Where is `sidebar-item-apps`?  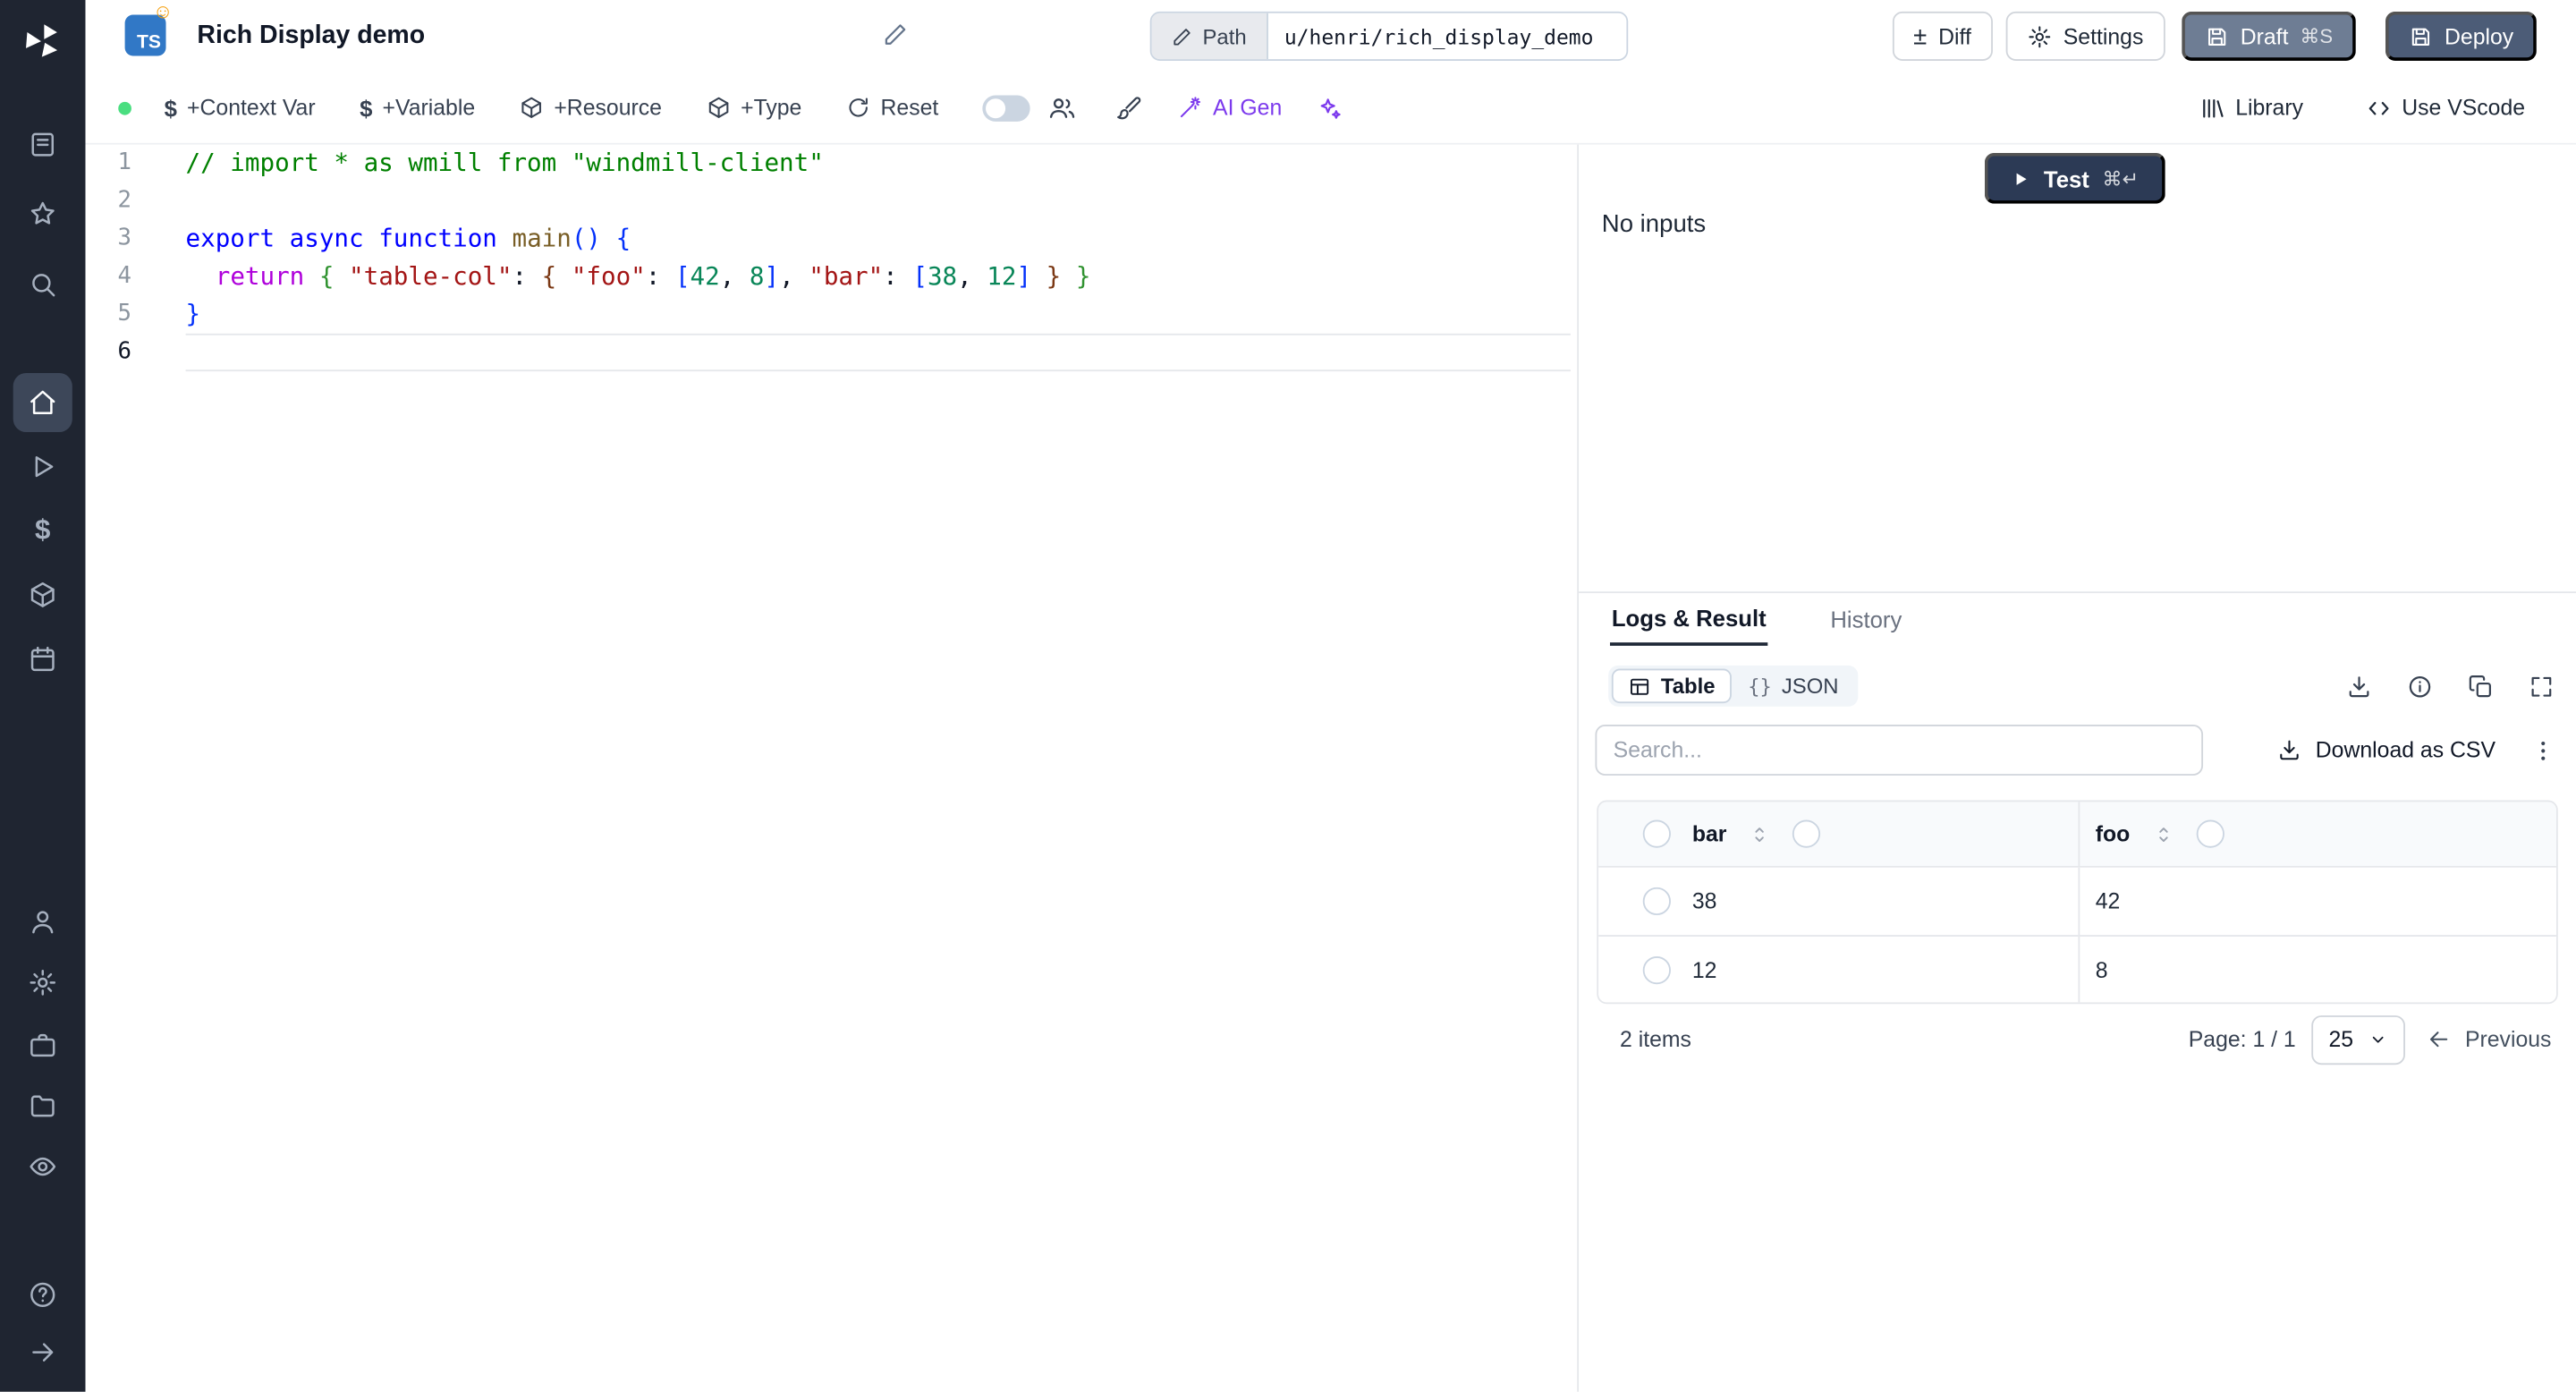
sidebar-item-apps is located at coordinates (42, 144).